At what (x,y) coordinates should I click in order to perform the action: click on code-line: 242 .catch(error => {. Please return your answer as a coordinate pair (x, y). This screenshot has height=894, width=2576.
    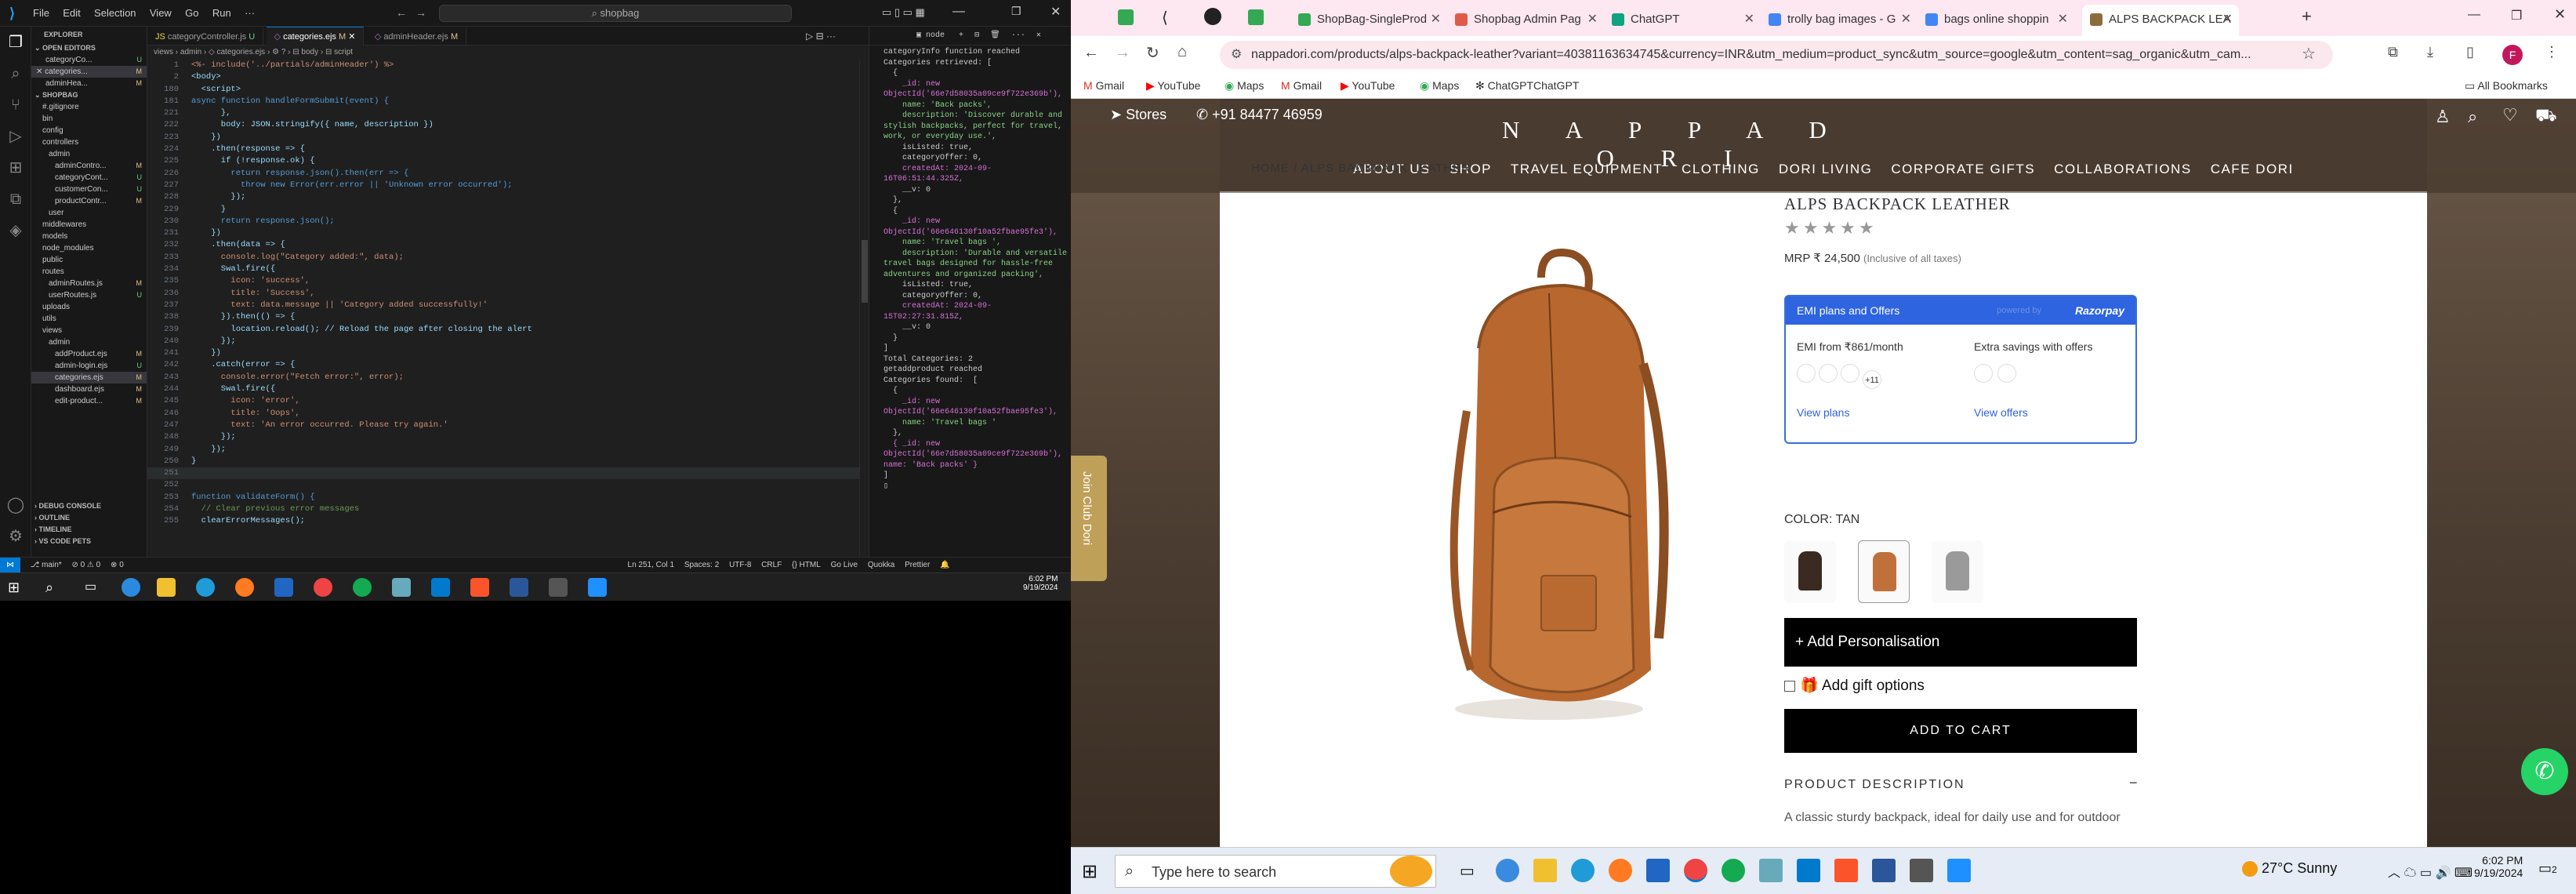
    Looking at the image, I should click on (508, 365).